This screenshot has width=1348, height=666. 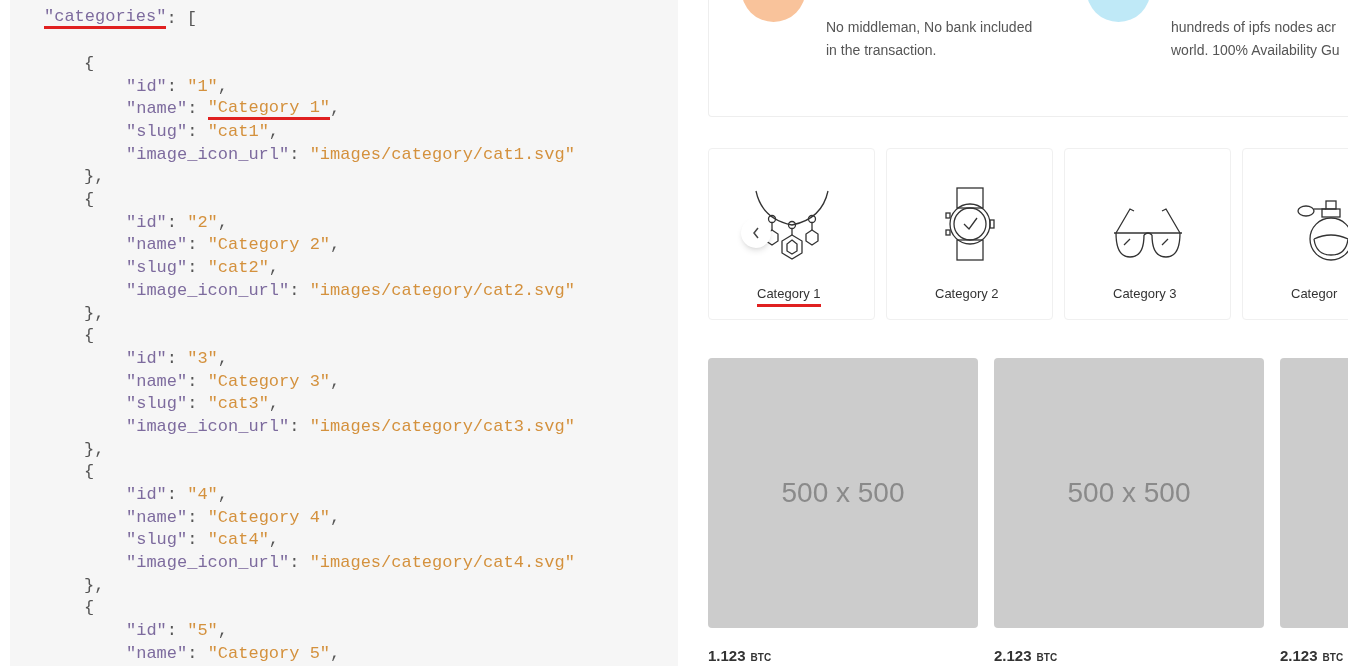 I want to click on category-label: Categor, so click(x=1314, y=294).